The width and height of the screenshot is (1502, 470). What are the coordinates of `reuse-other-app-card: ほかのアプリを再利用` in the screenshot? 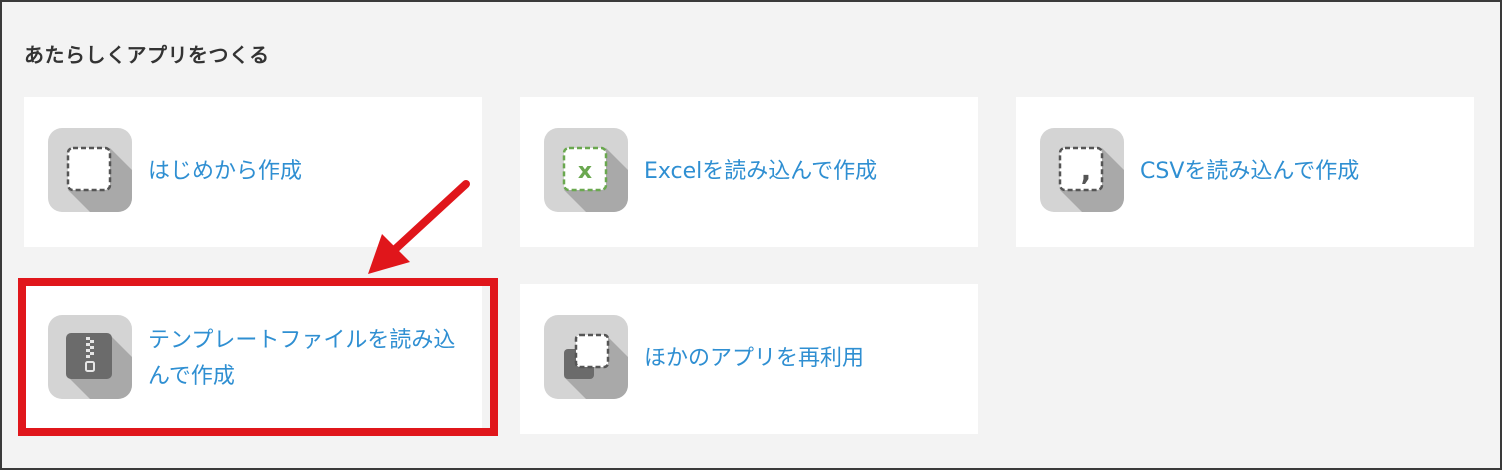 It's located at (749, 359).